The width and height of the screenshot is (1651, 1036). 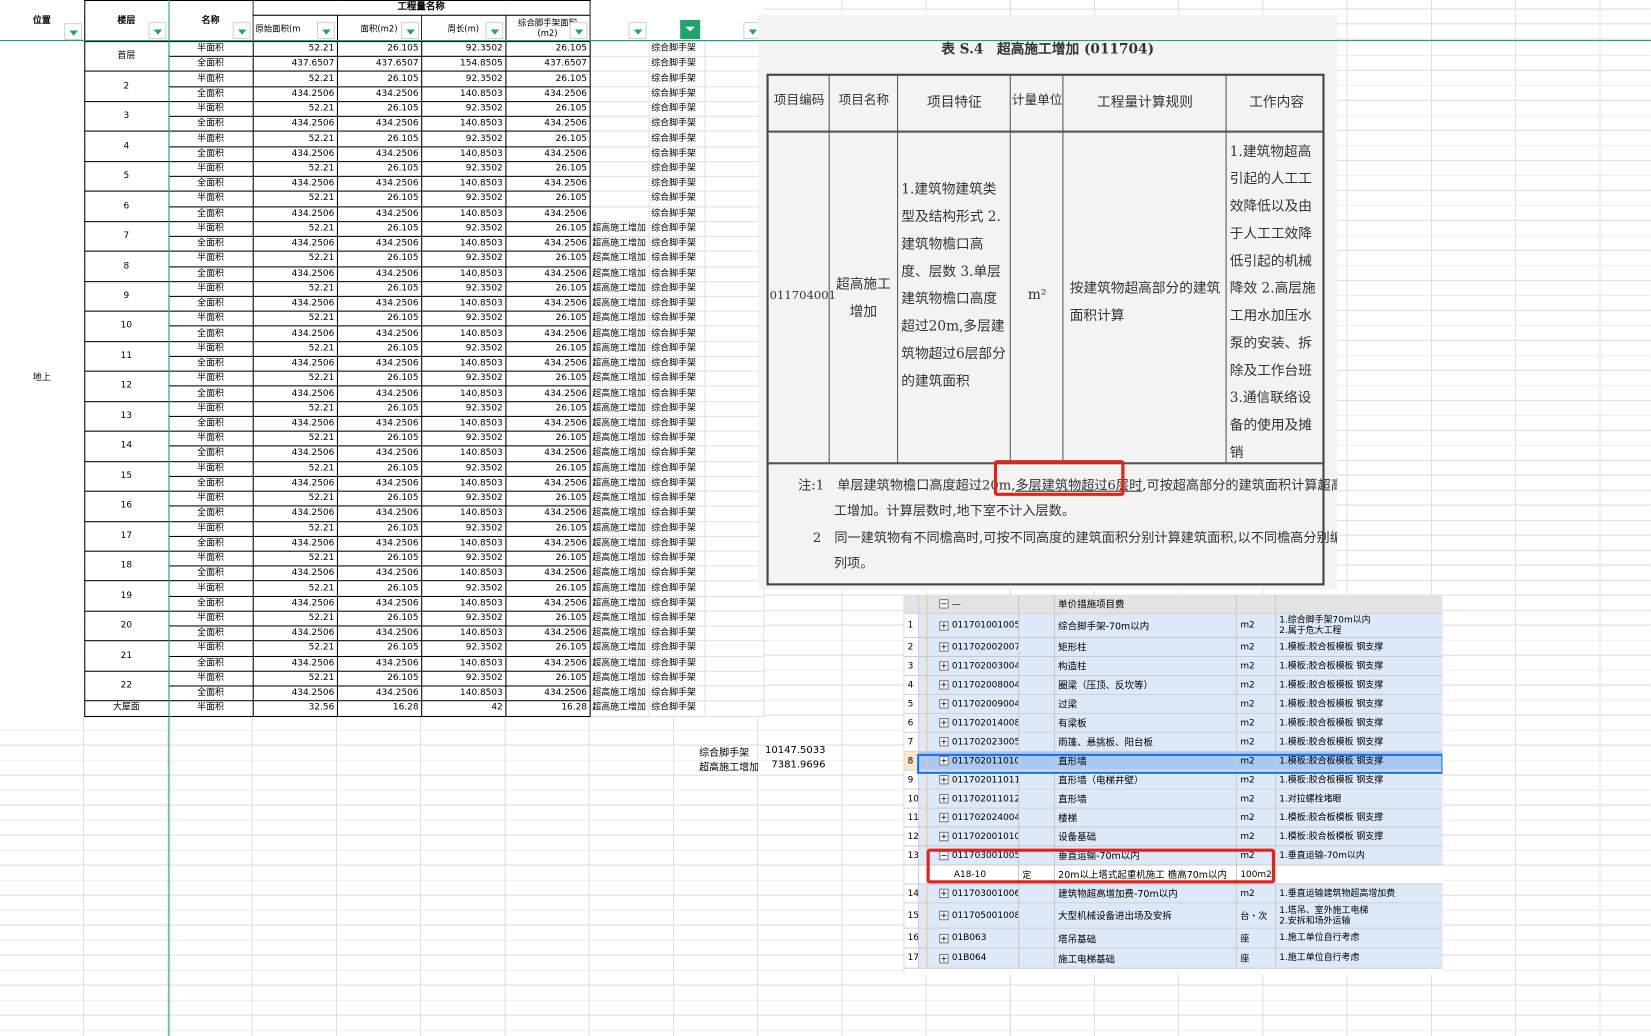 I want to click on floor-cell: 2, so click(x=126, y=87).